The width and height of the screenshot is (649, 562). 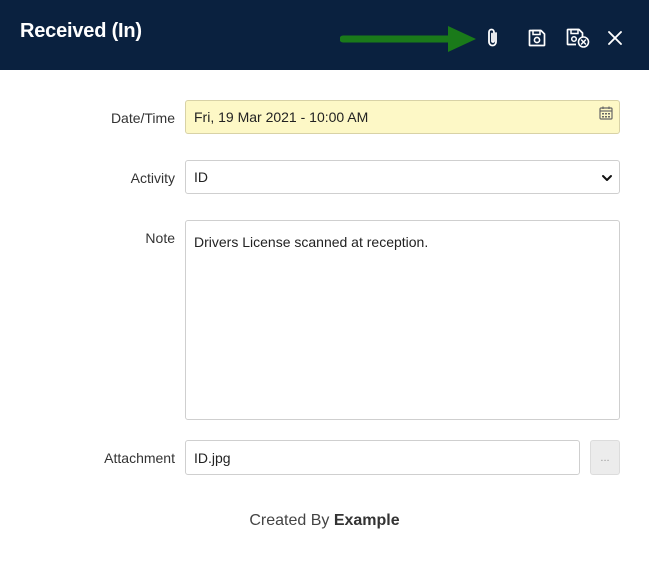 I want to click on datetime-value: Fri, 19 Mar 2021 - 10:00 AM, so click(x=281, y=117).